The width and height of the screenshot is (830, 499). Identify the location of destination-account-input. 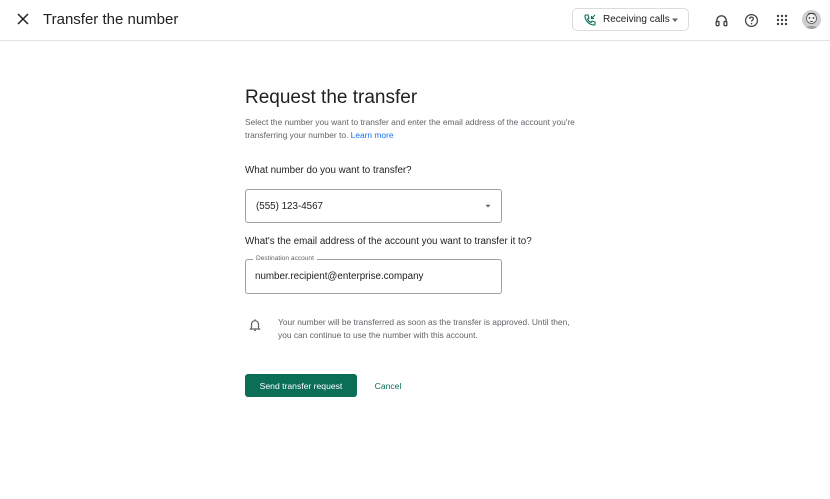
(375, 276).